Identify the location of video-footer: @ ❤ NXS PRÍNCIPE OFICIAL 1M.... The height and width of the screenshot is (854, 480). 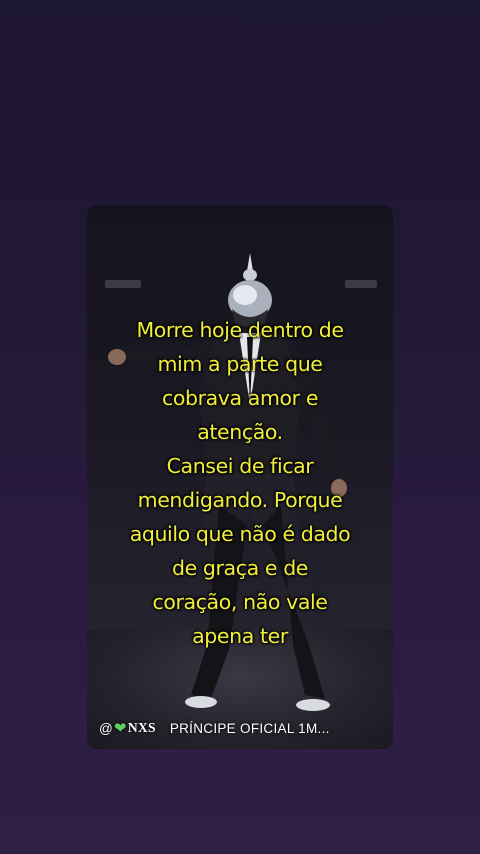
(214, 728).